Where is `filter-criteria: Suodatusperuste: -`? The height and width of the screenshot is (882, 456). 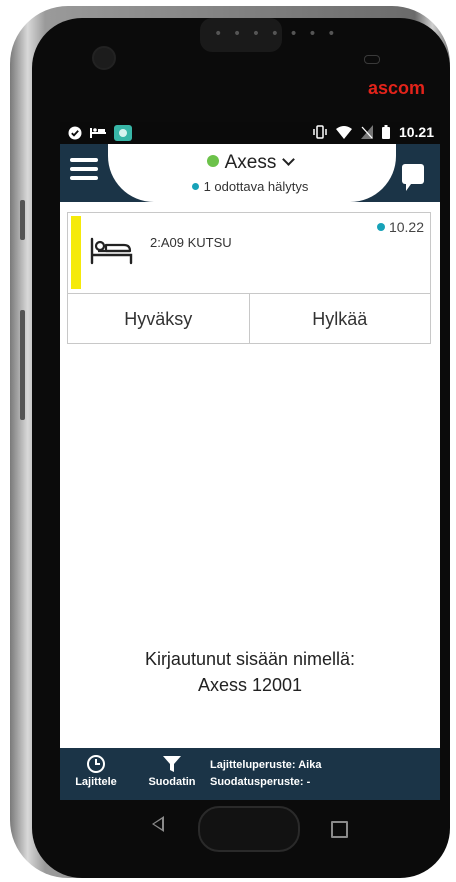 filter-criteria: Suodatusperuste: - is located at coordinates (260, 782).